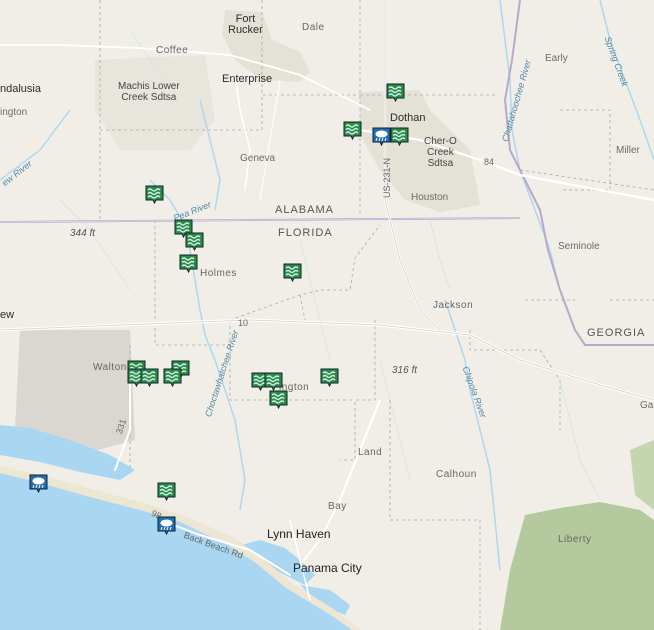 This screenshot has width=654, height=630. What do you see at coordinates (489, 162) in the screenshot?
I see `label-hwy-84: 84` at bounding box center [489, 162].